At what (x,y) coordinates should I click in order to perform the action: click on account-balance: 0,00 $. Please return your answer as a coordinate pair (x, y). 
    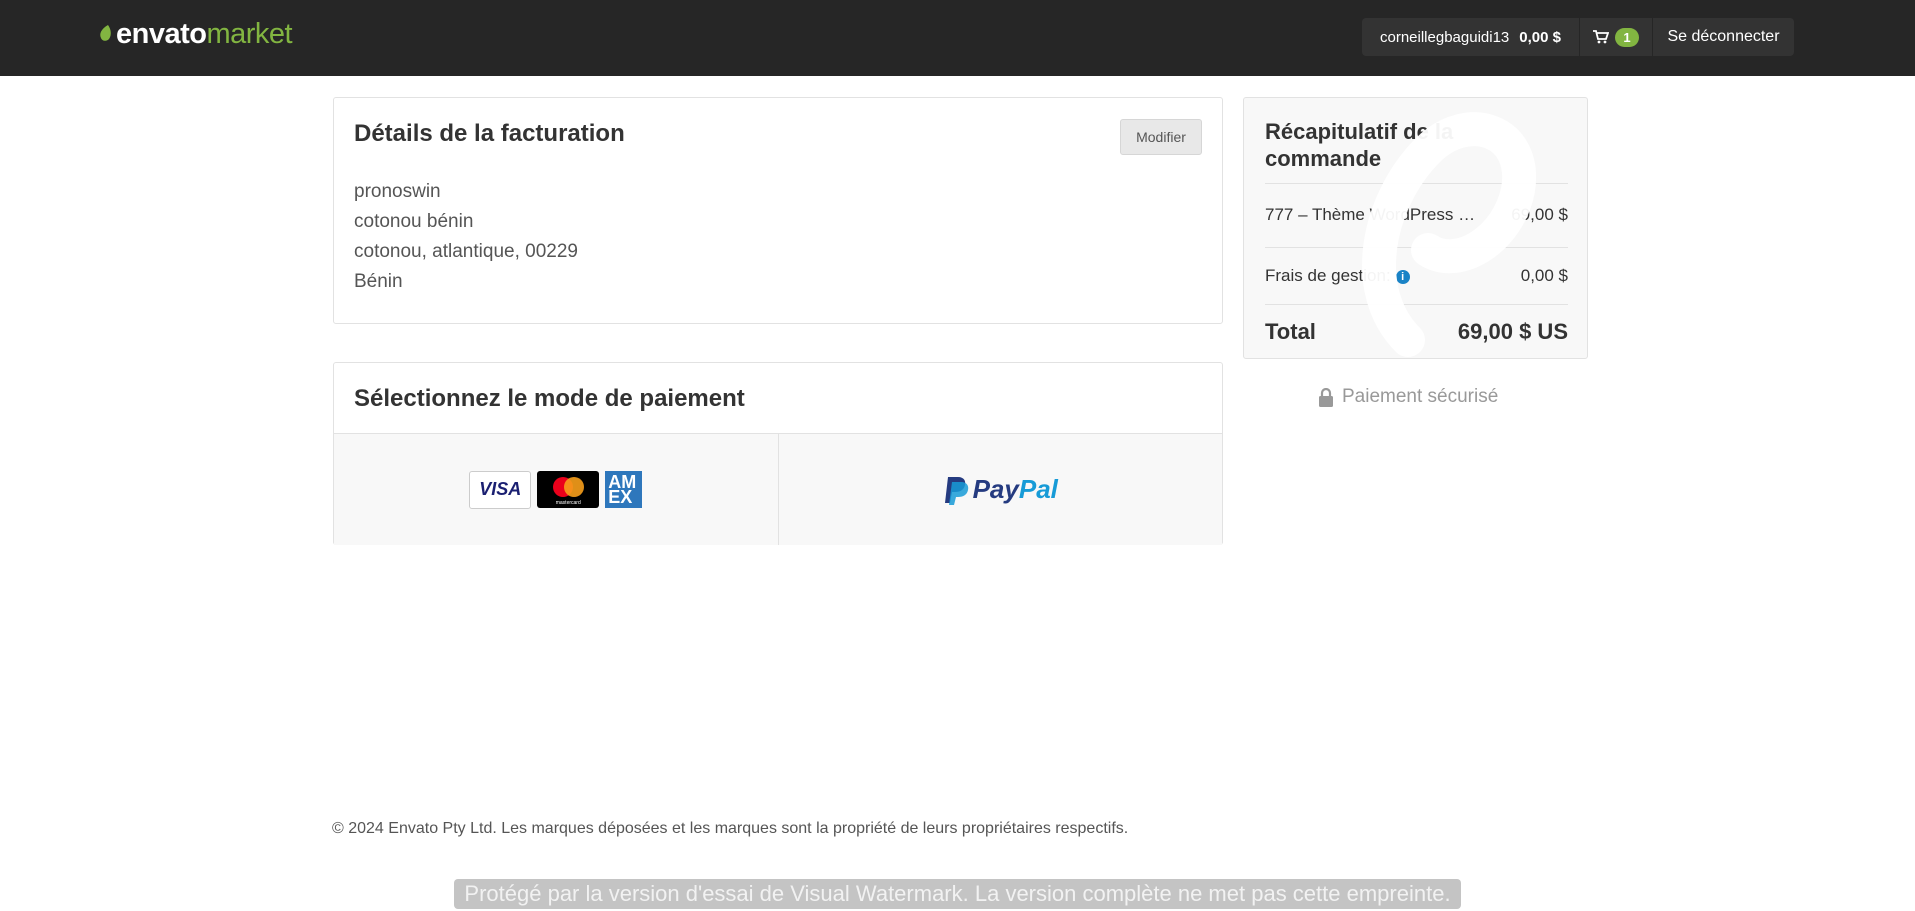
    Looking at the image, I should click on (1540, 37).